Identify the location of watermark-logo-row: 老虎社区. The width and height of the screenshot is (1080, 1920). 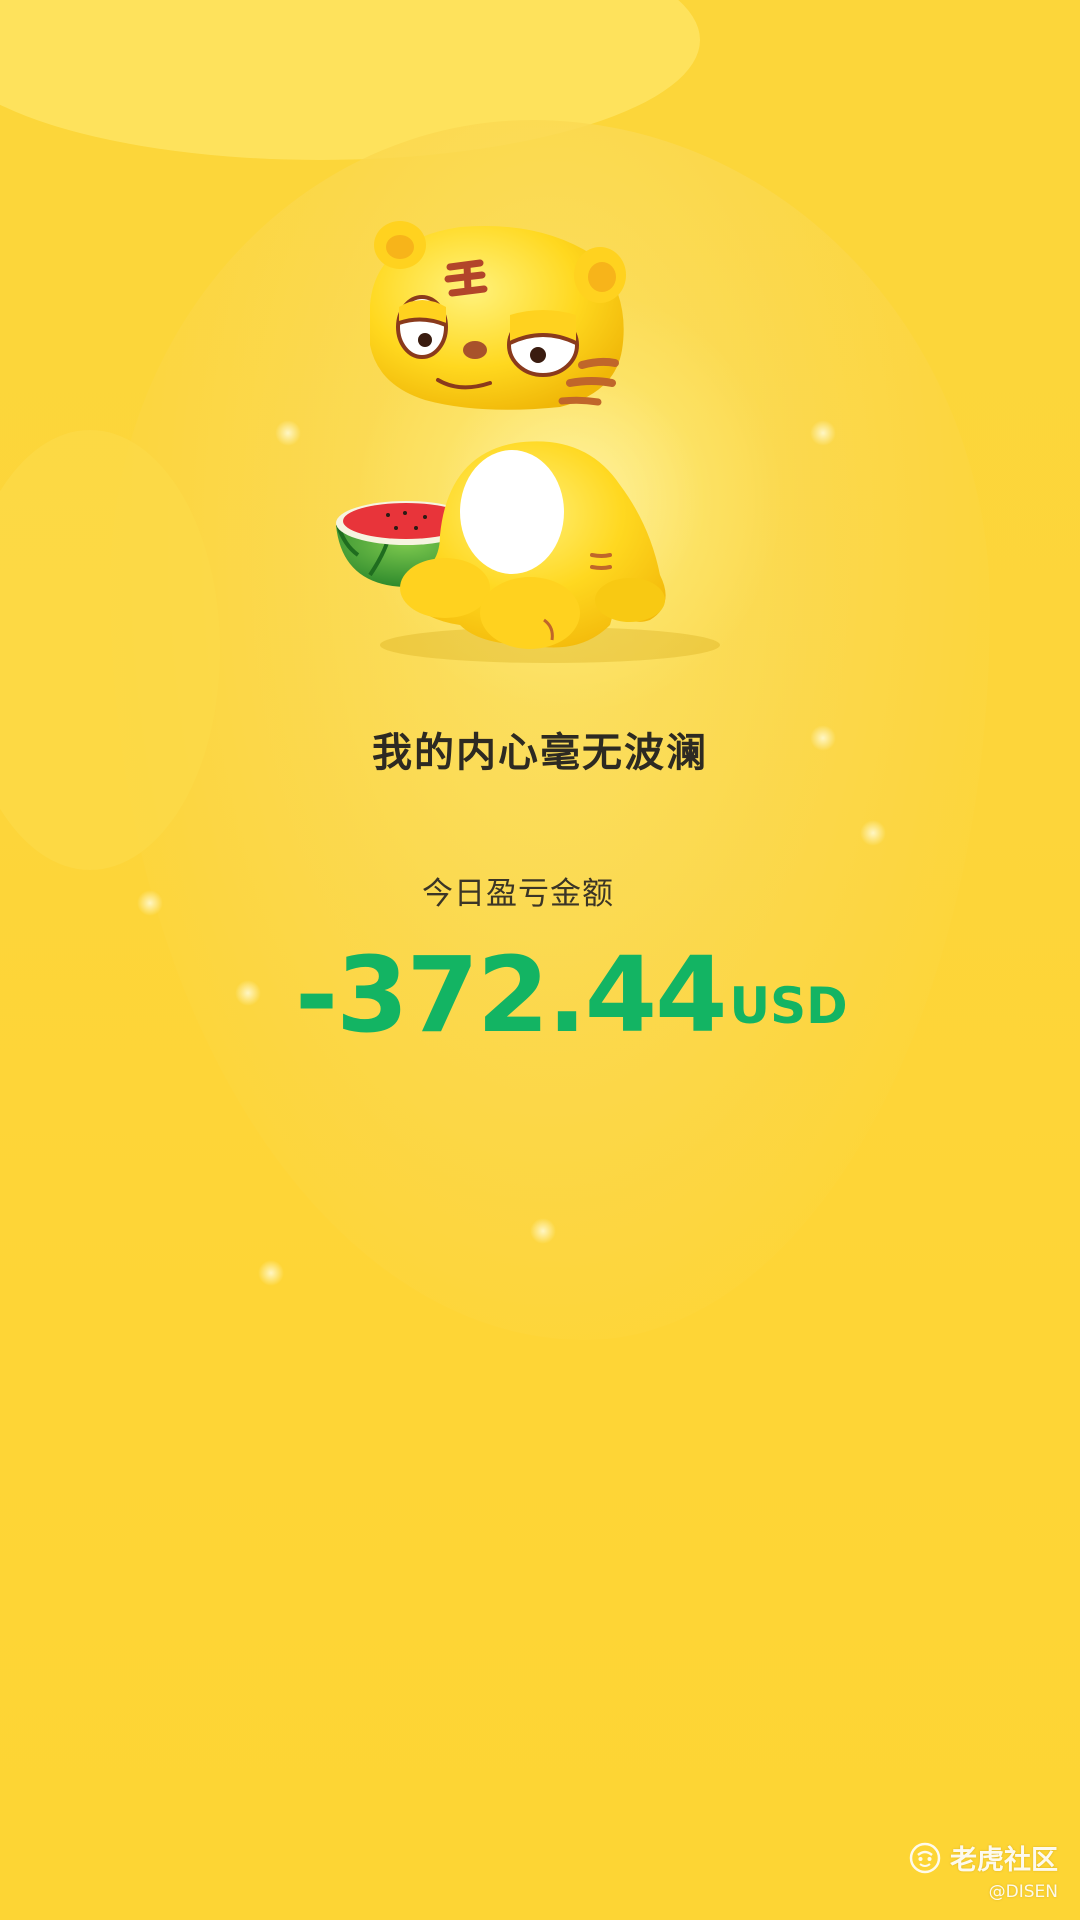
(983, 1857).